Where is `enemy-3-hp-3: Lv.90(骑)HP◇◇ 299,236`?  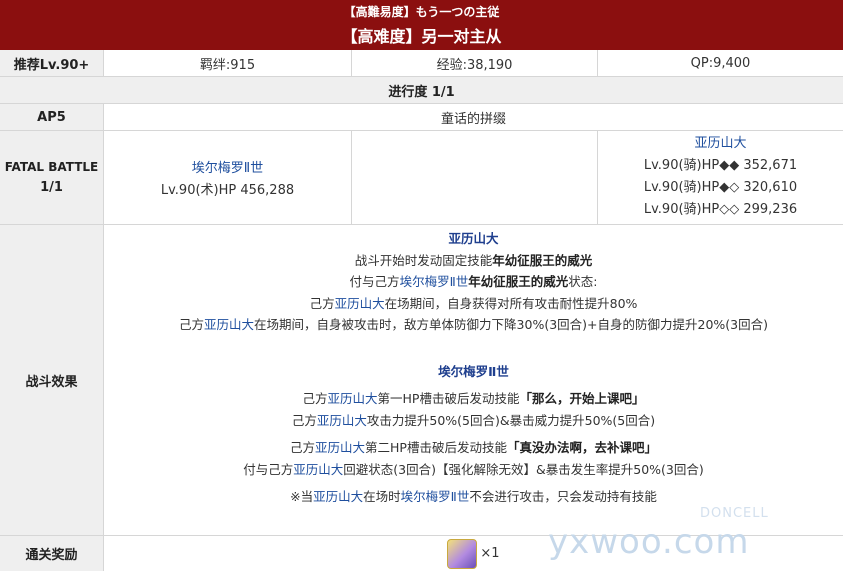 enemy-3-hp-3: Lv.90(骑)HP◇◇ 299,236 is located at coordinates (720, 209).